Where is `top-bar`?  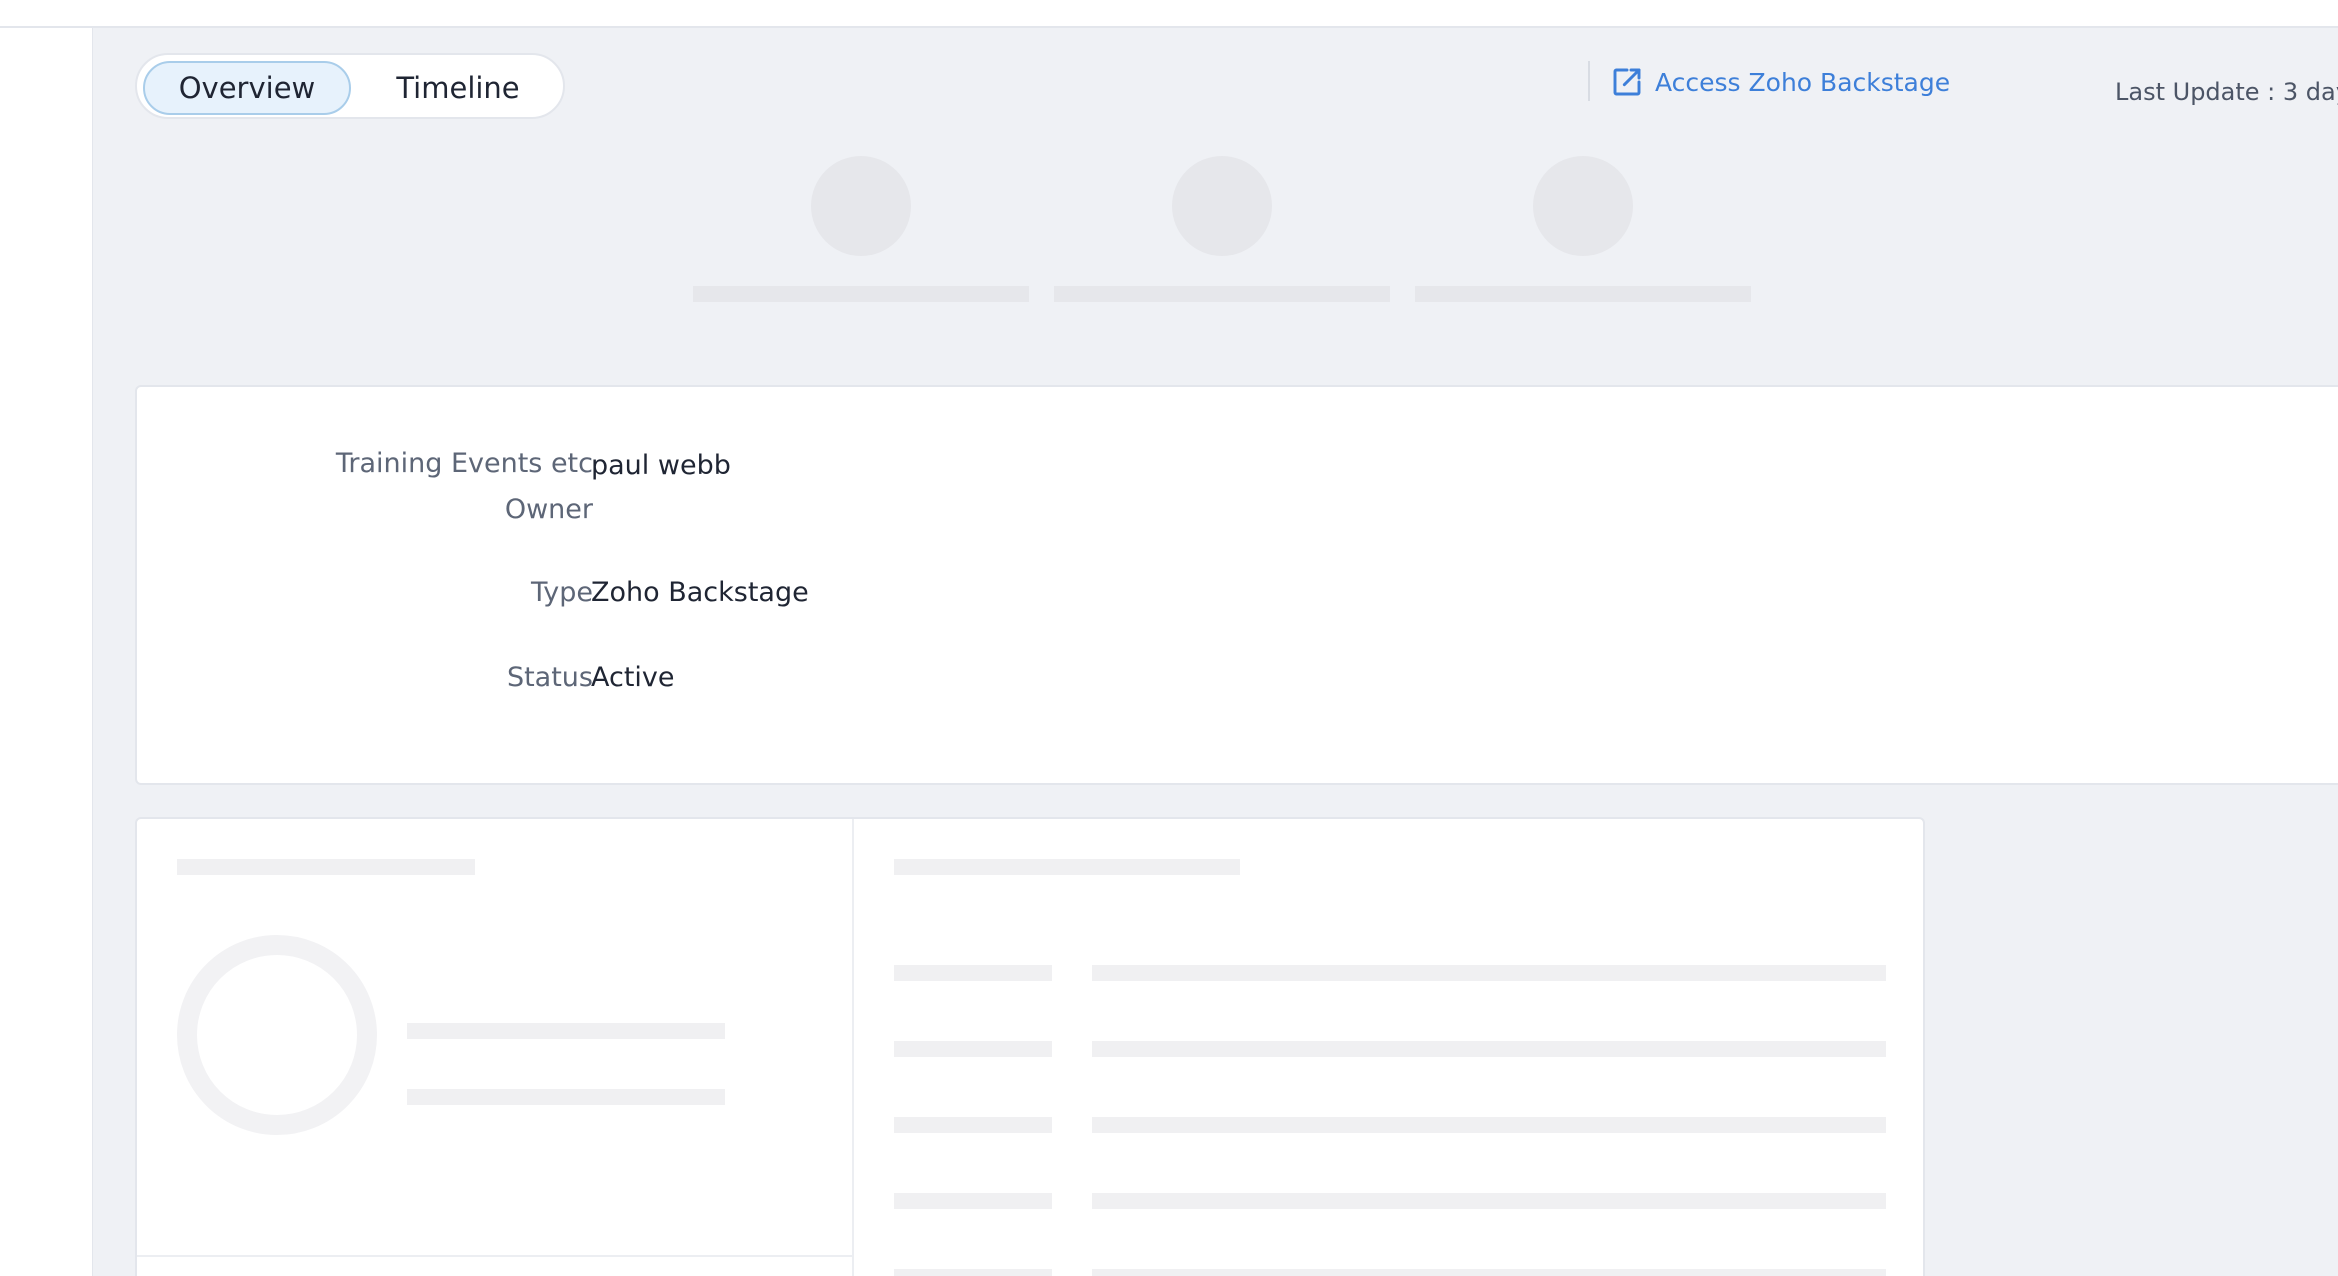 top-bar is located at coordinates (1169, 14).